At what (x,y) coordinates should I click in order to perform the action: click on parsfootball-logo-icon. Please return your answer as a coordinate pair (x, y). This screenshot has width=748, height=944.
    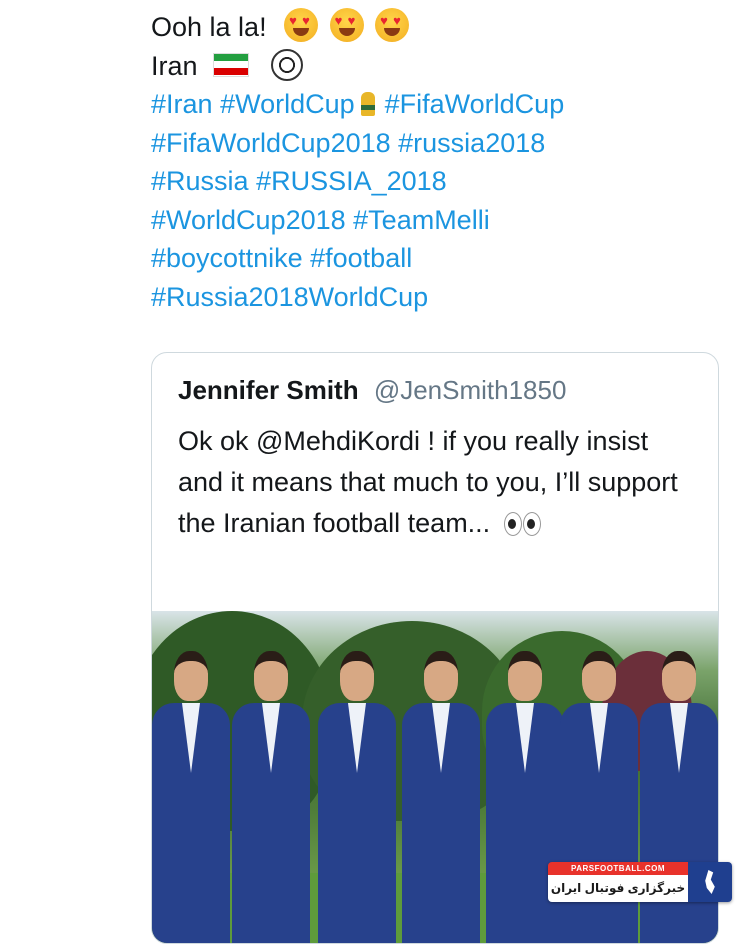
    Looking at the image, I should click on (710, 882).